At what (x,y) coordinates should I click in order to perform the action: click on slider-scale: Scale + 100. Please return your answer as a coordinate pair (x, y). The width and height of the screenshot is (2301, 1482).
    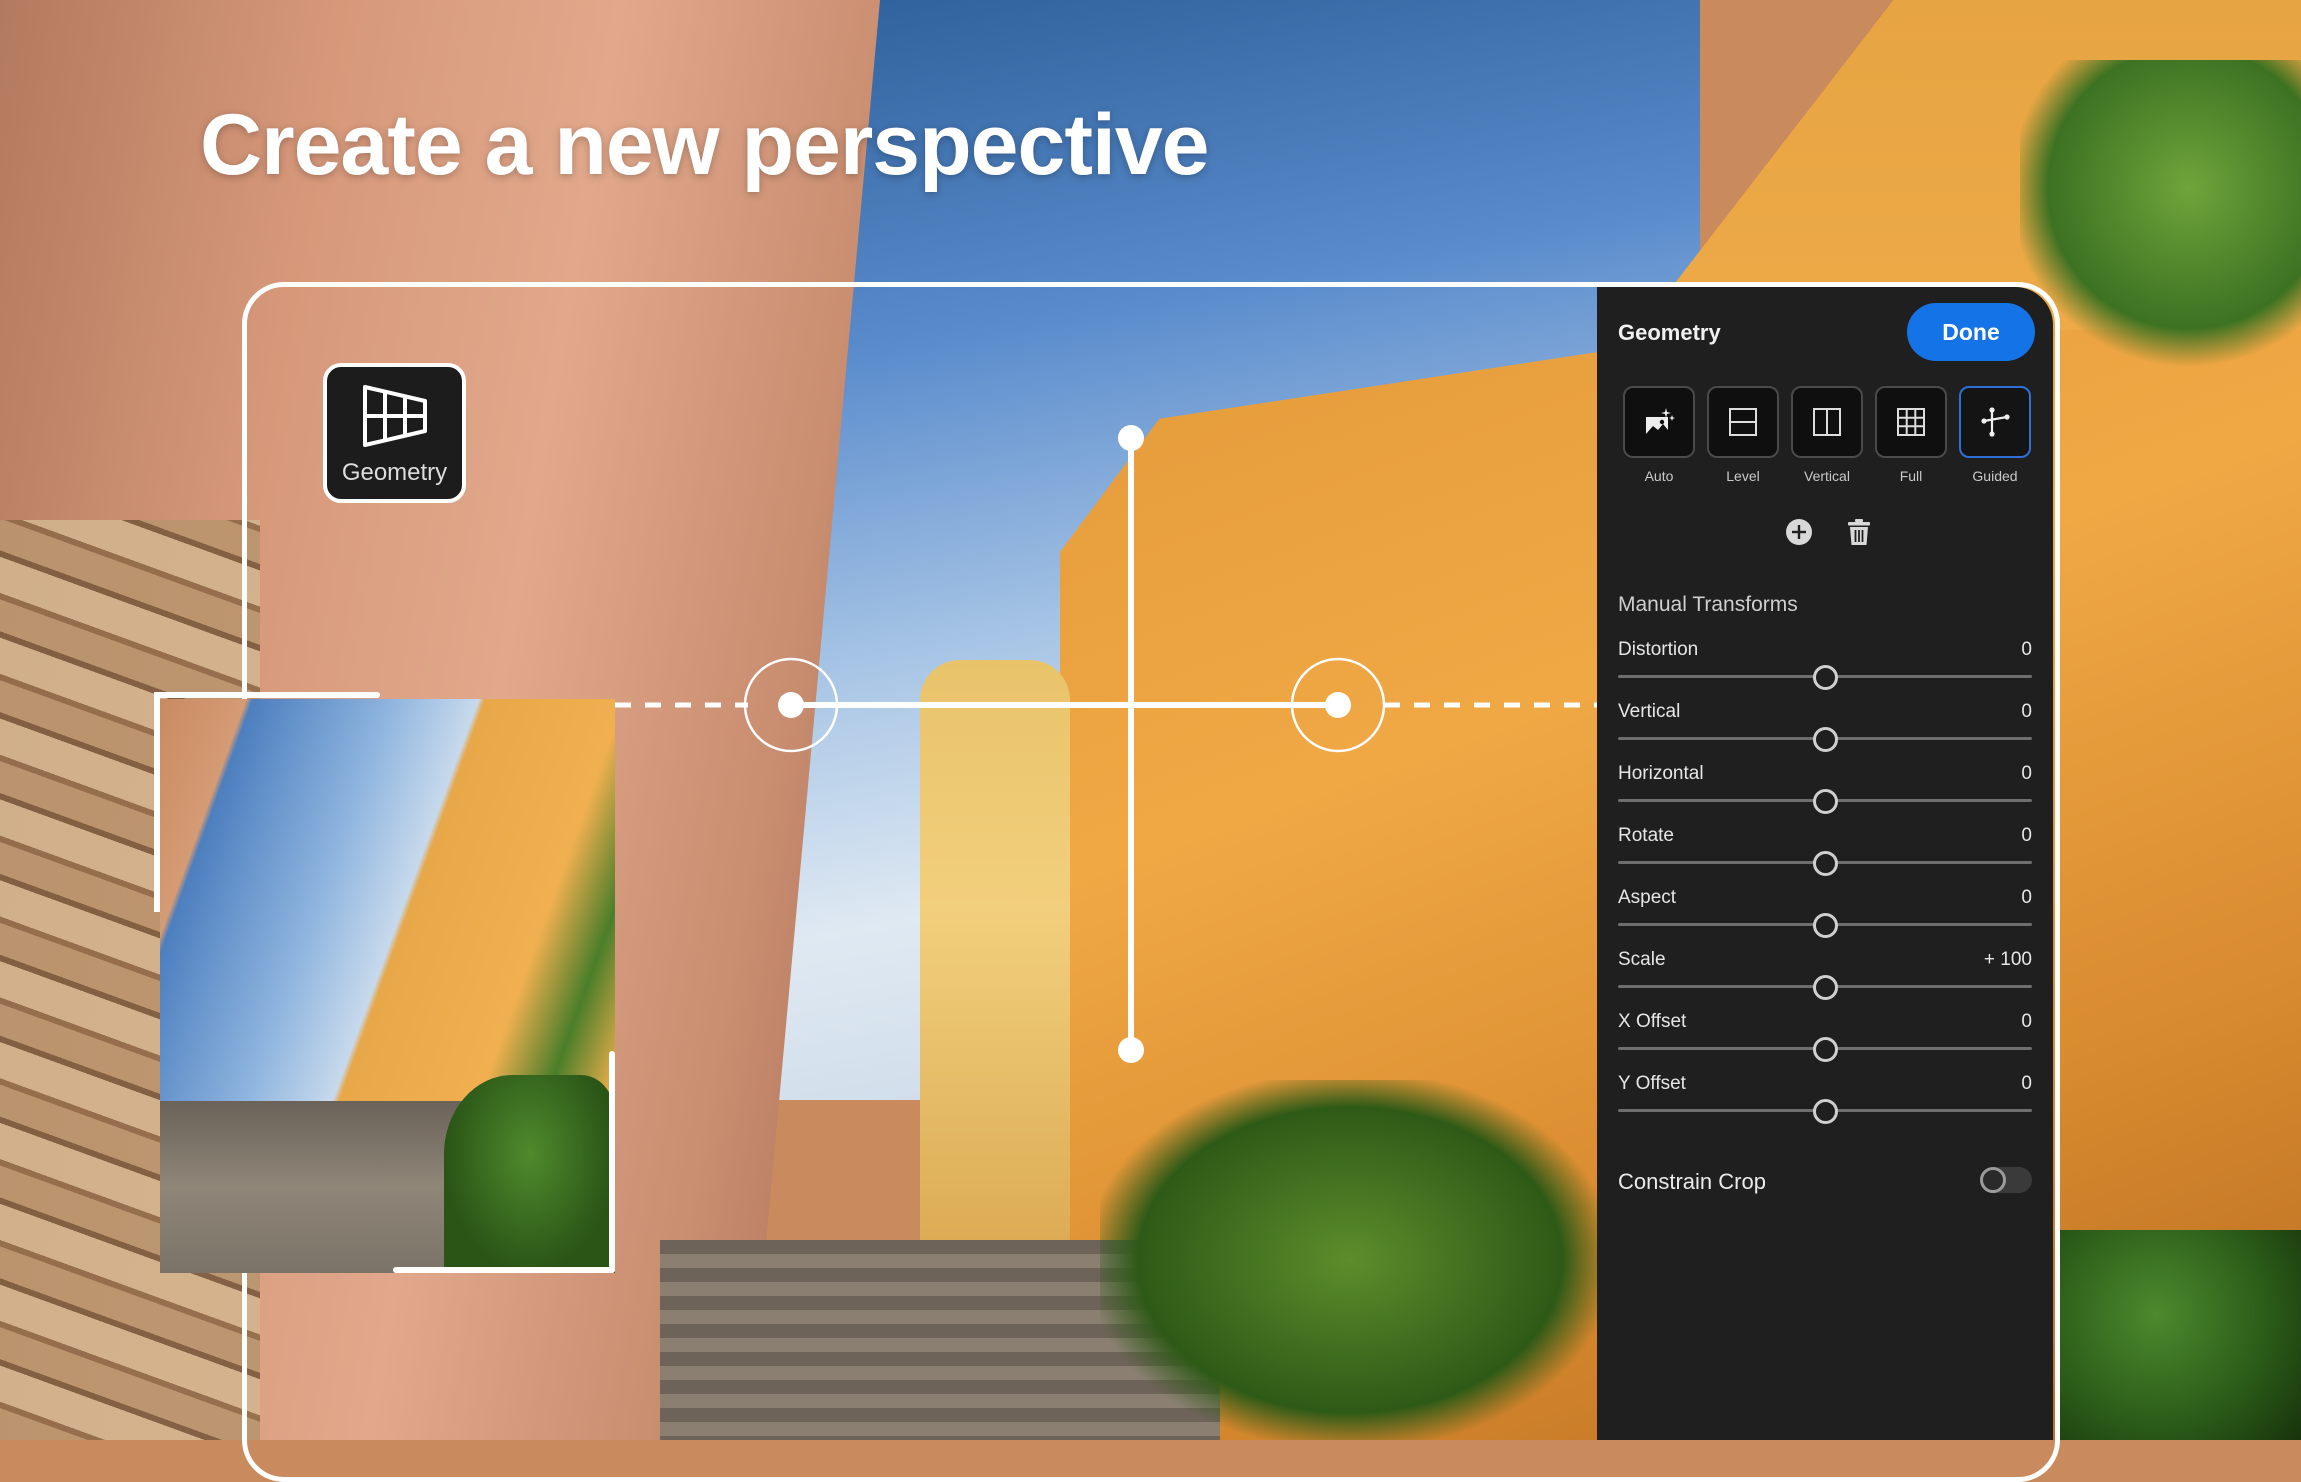
    Looking at the image, I should click on (1825, 980).